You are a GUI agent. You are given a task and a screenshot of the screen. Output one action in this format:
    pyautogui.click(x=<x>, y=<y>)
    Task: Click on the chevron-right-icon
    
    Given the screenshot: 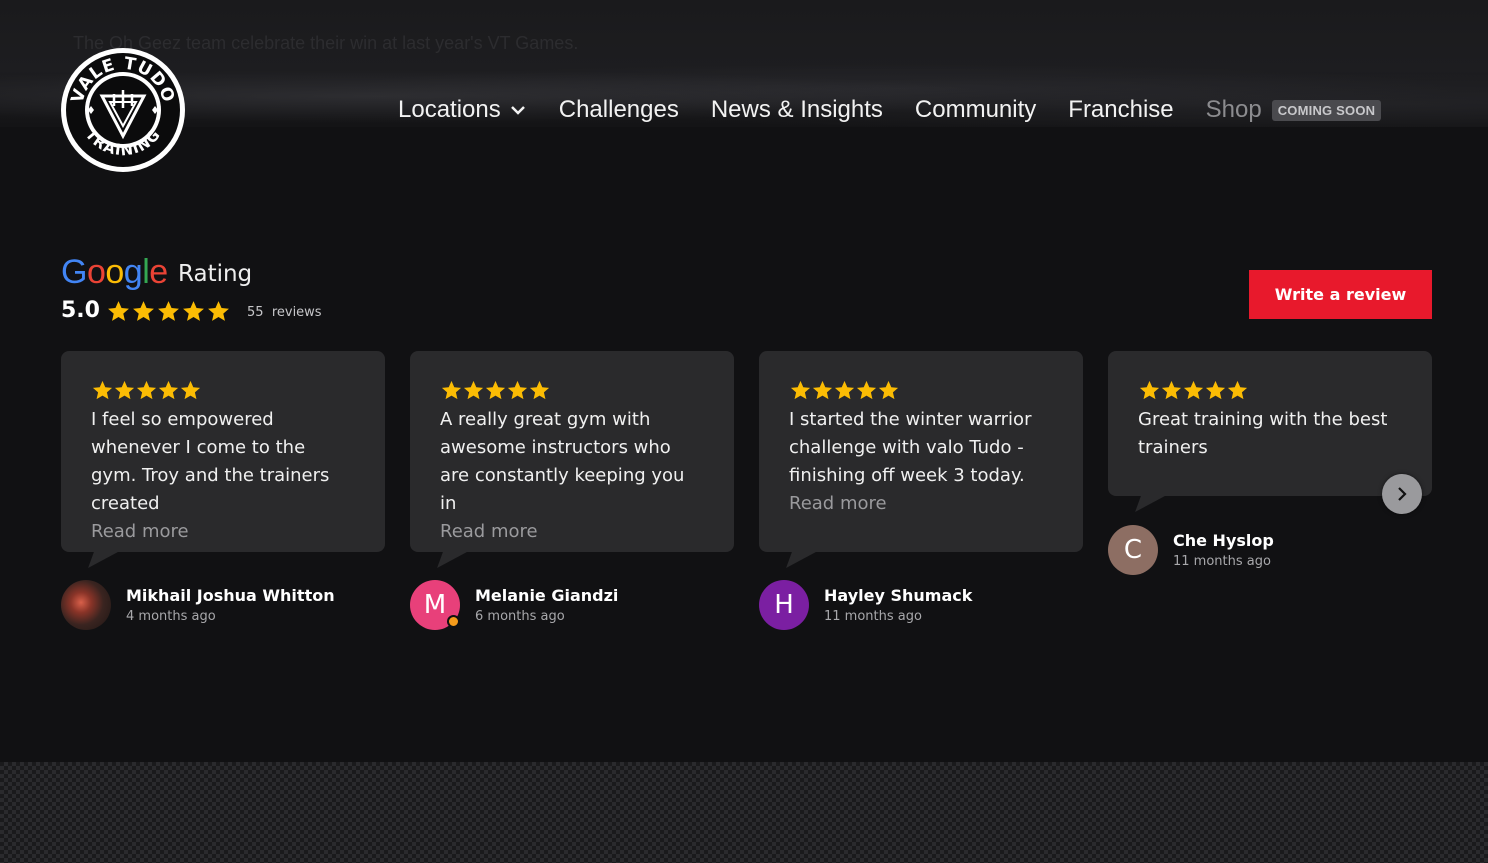 What is the action you would take?
    pyautogui.click(x=1402, y=494)
    